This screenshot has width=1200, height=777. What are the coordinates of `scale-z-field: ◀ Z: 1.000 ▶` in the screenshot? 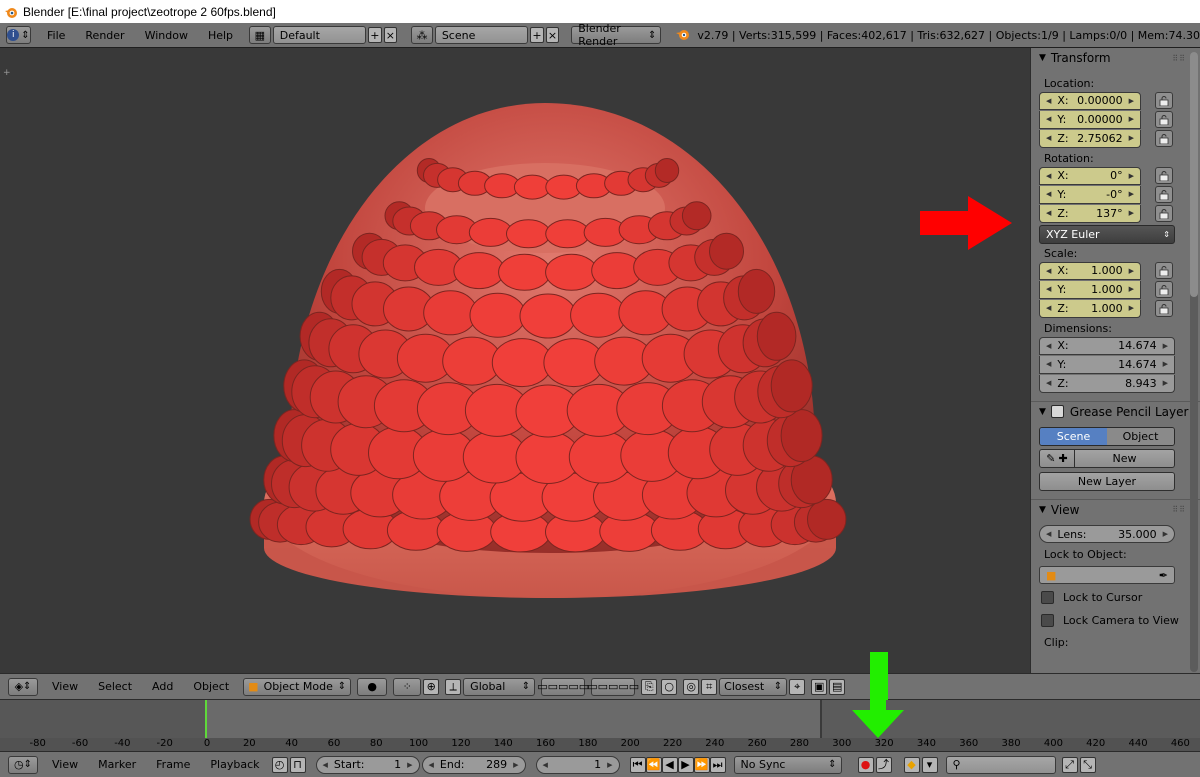 It's located at (1090, 308).